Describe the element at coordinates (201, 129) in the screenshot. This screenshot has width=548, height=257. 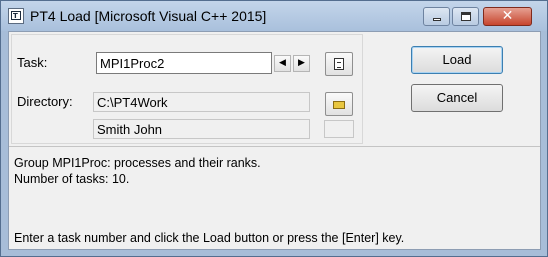
I see `user-name-field: Smith John` at that location.